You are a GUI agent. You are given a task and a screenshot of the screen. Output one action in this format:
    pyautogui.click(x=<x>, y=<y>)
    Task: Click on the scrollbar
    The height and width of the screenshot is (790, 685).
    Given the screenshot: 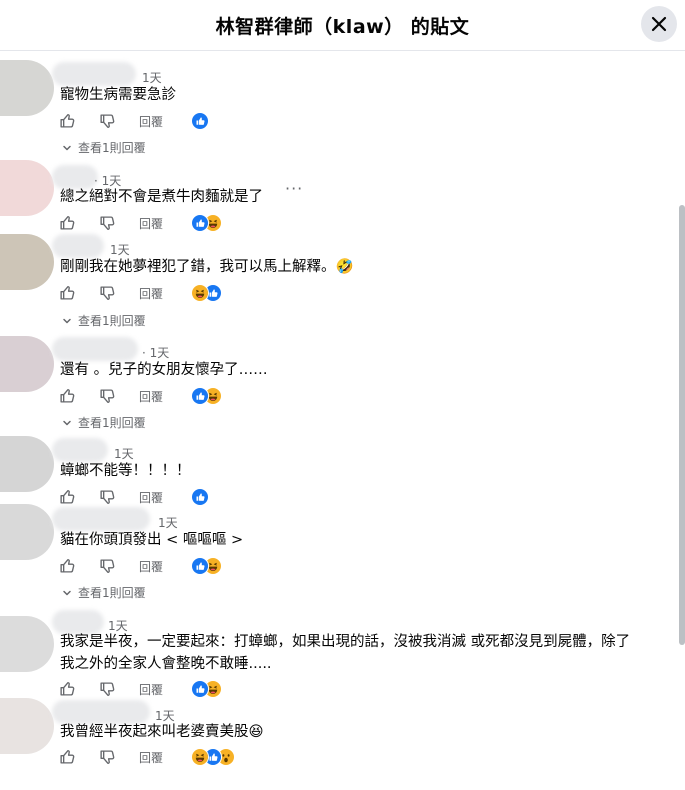 What is the action you would take?
    pyautogui.click(x=682, y=425)
    